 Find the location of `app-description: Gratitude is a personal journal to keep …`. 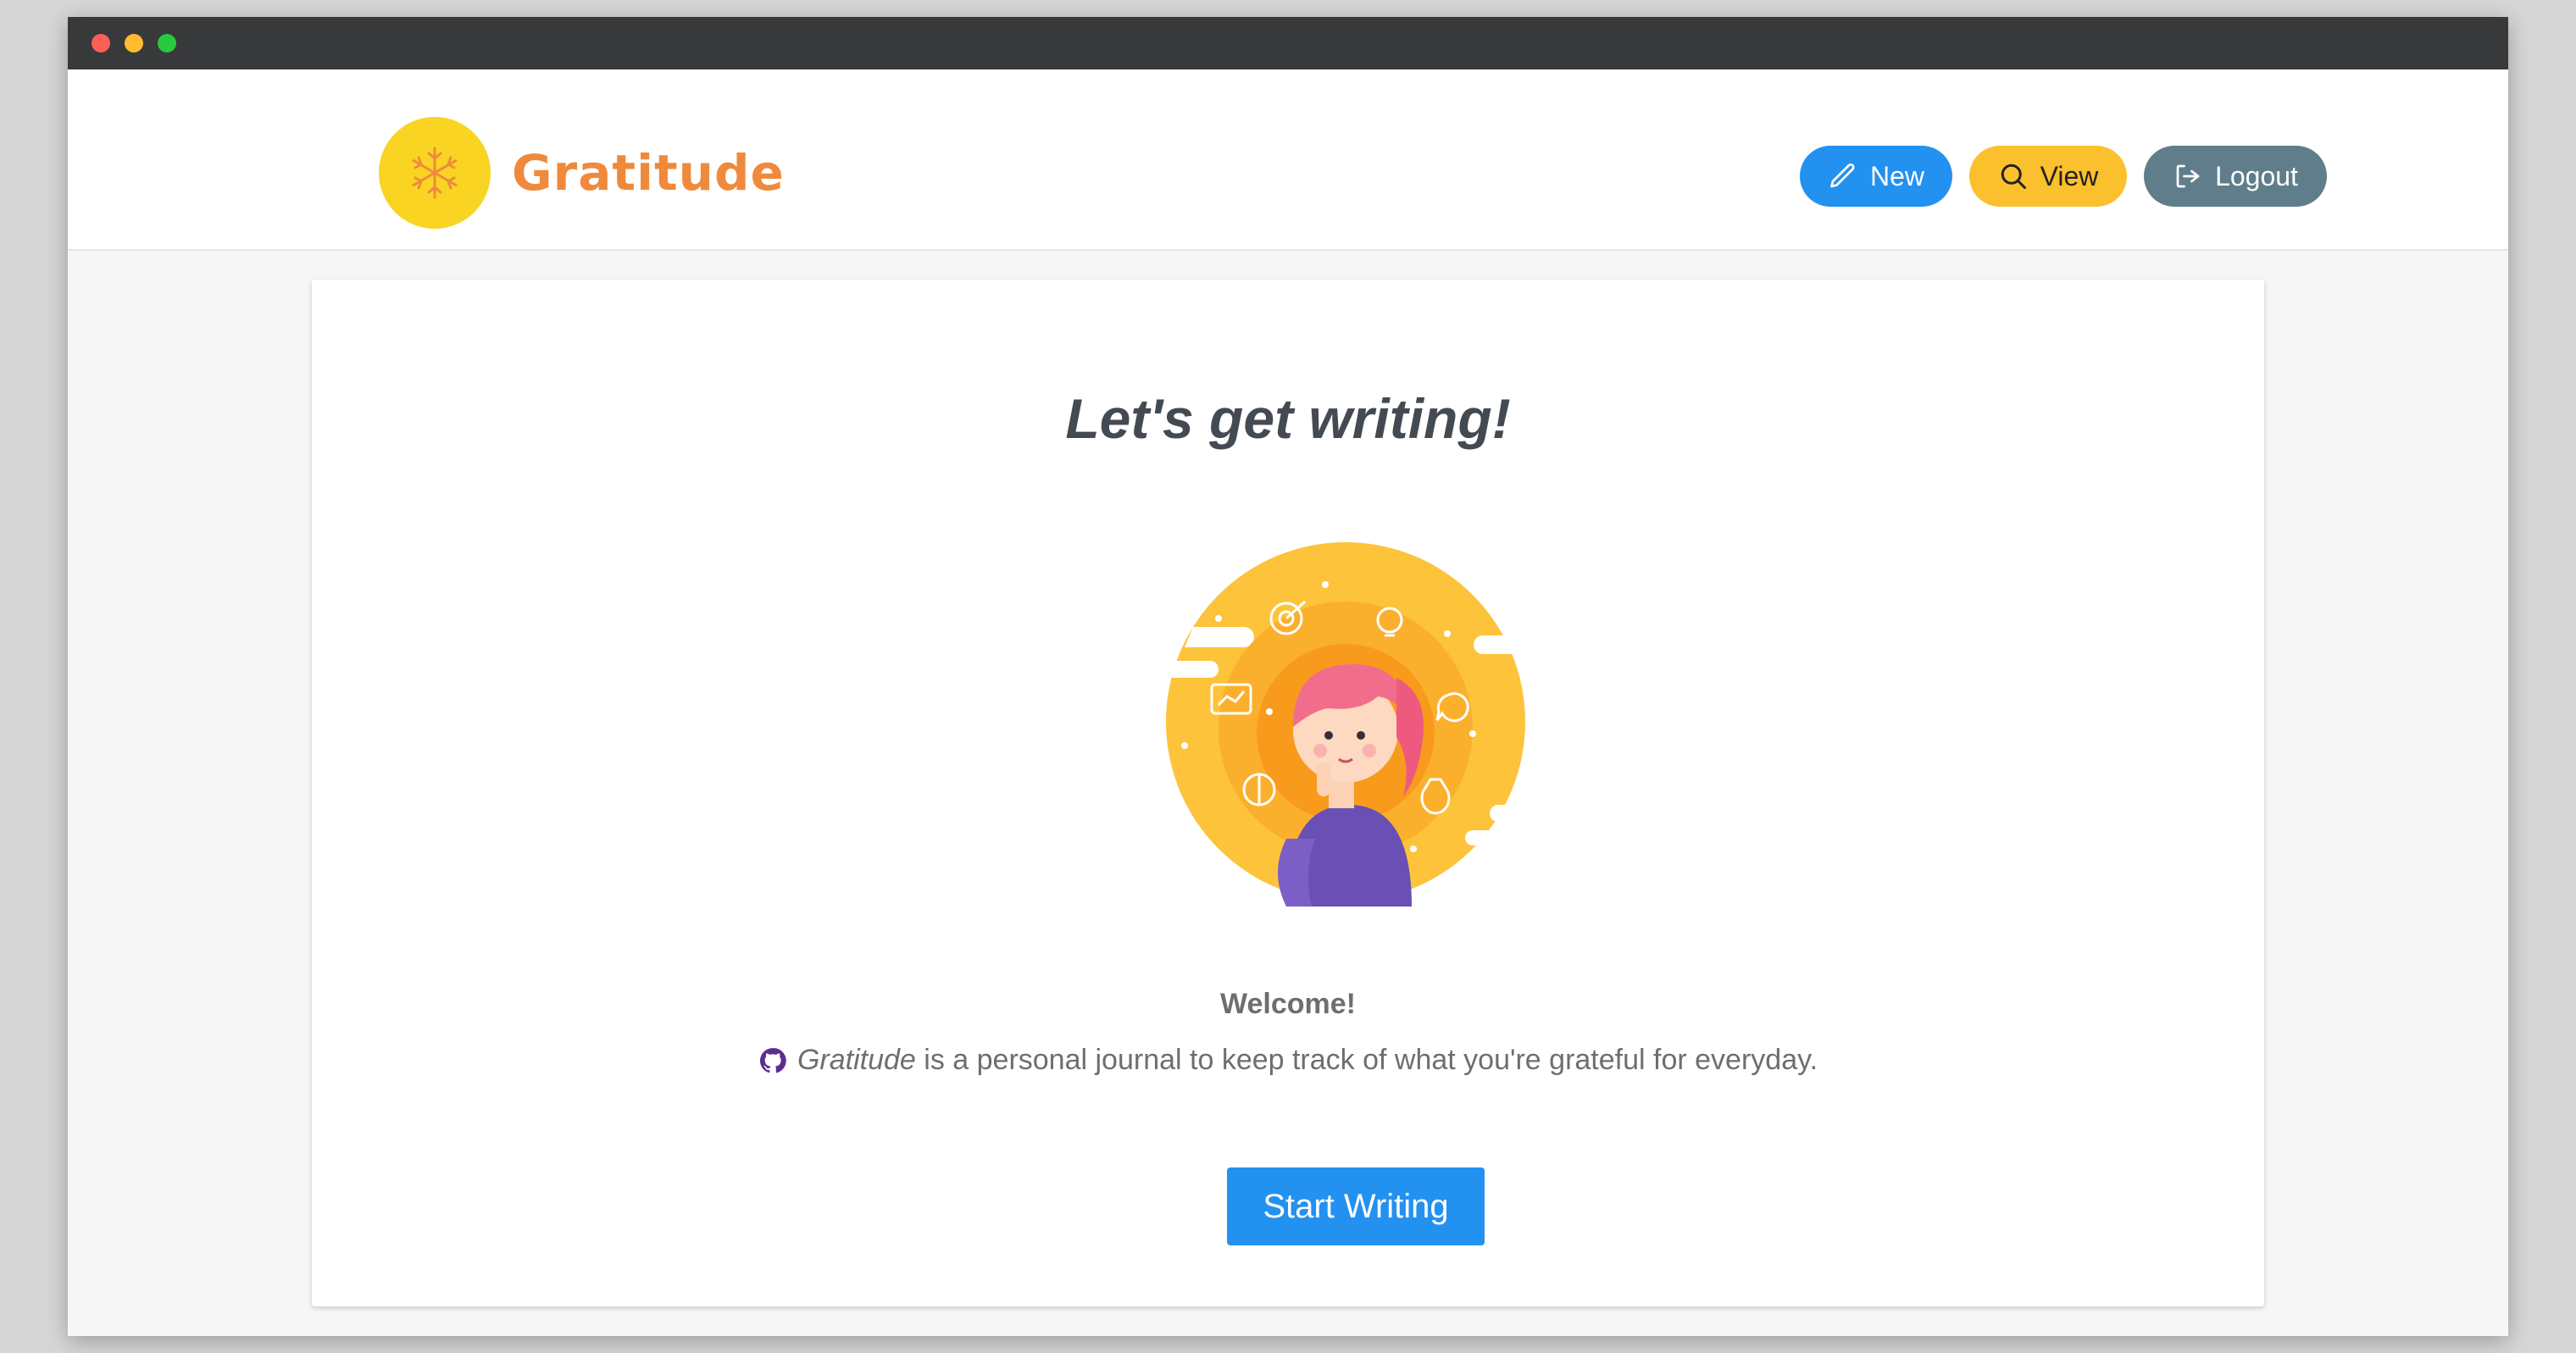

app-description: Gratitude is a personal journal to keep … is located at coordinates (1288, 1060).